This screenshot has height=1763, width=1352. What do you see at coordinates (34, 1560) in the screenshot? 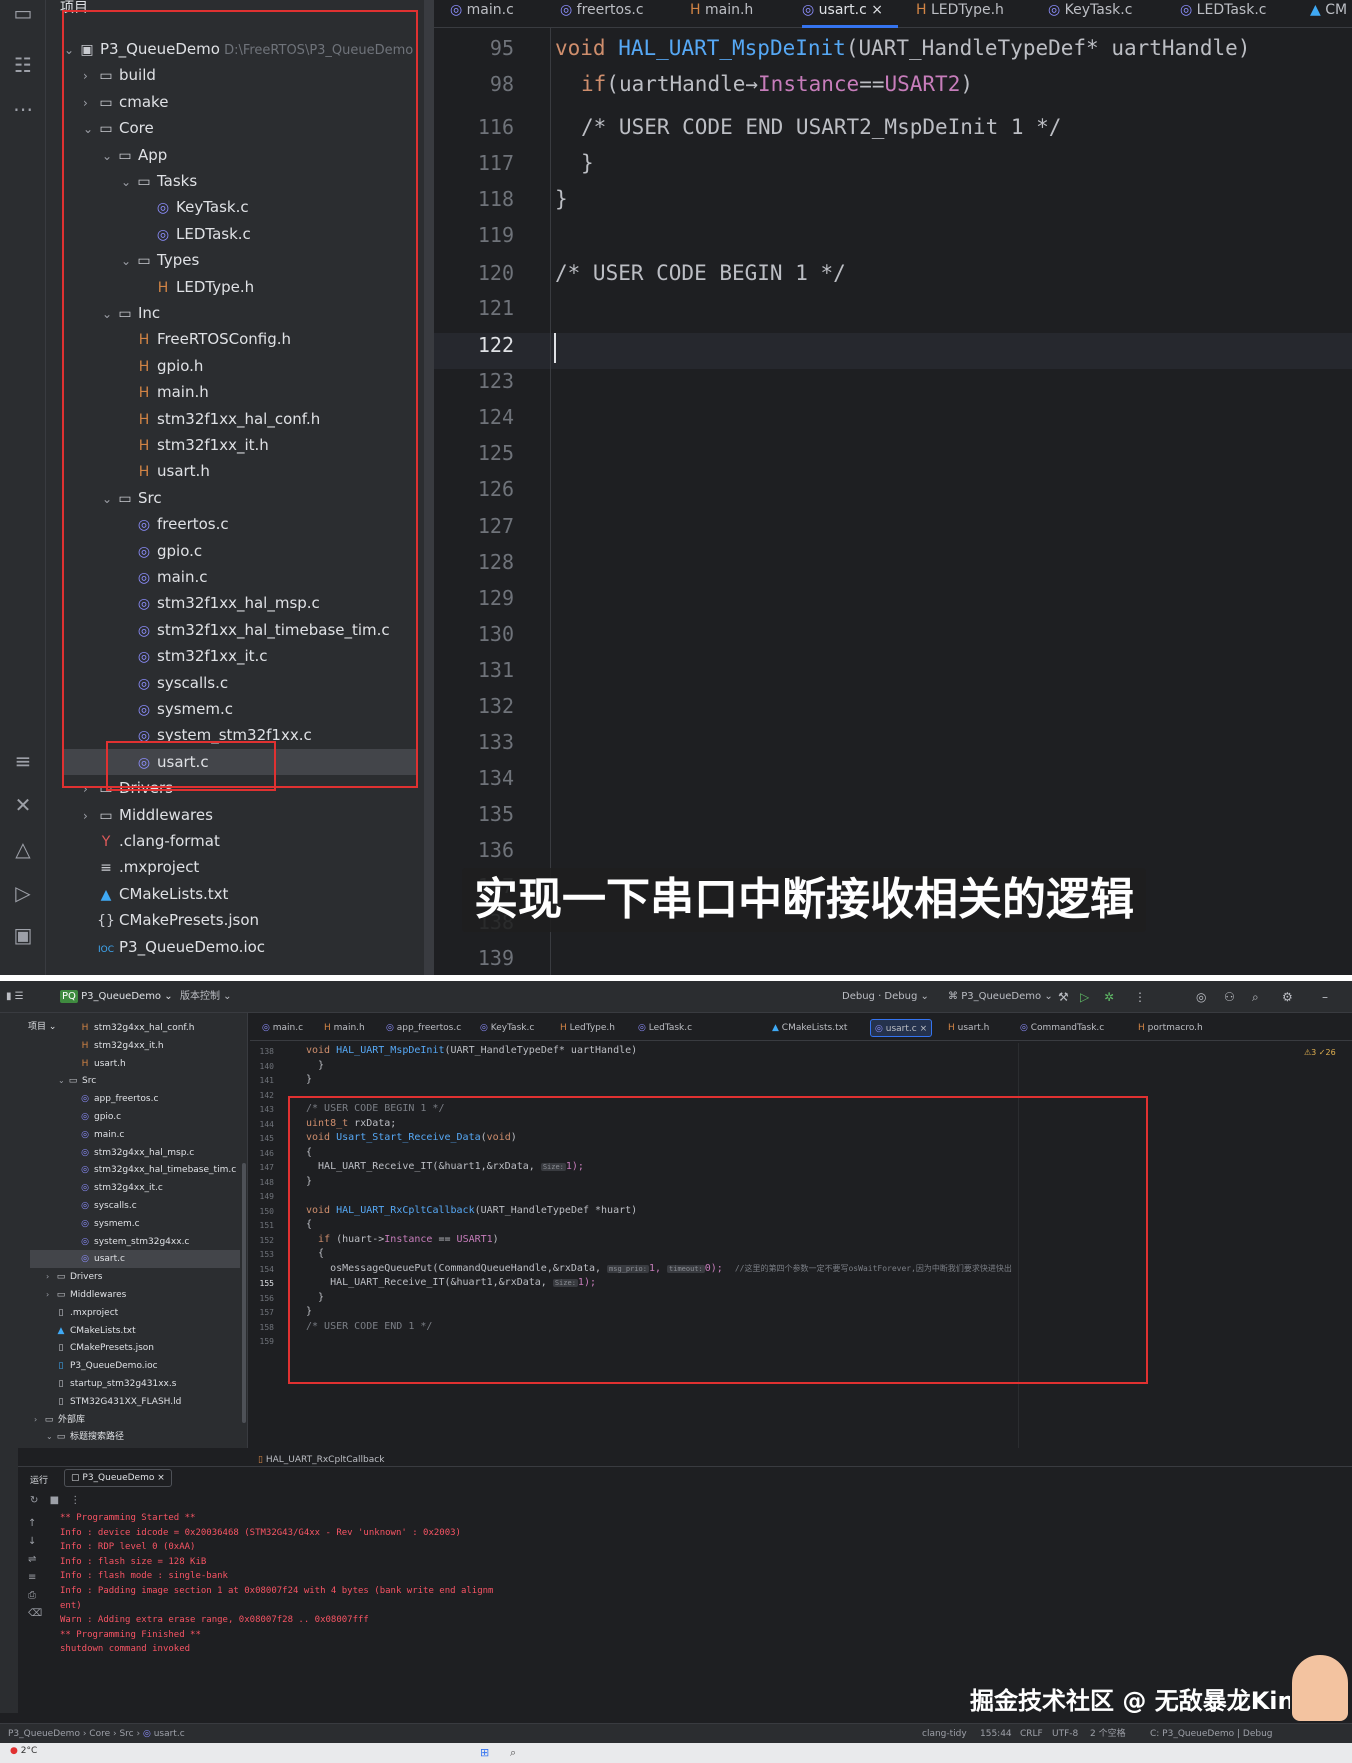
I see `wrap-icon: ⇌` at bounding box center [34, 1560].